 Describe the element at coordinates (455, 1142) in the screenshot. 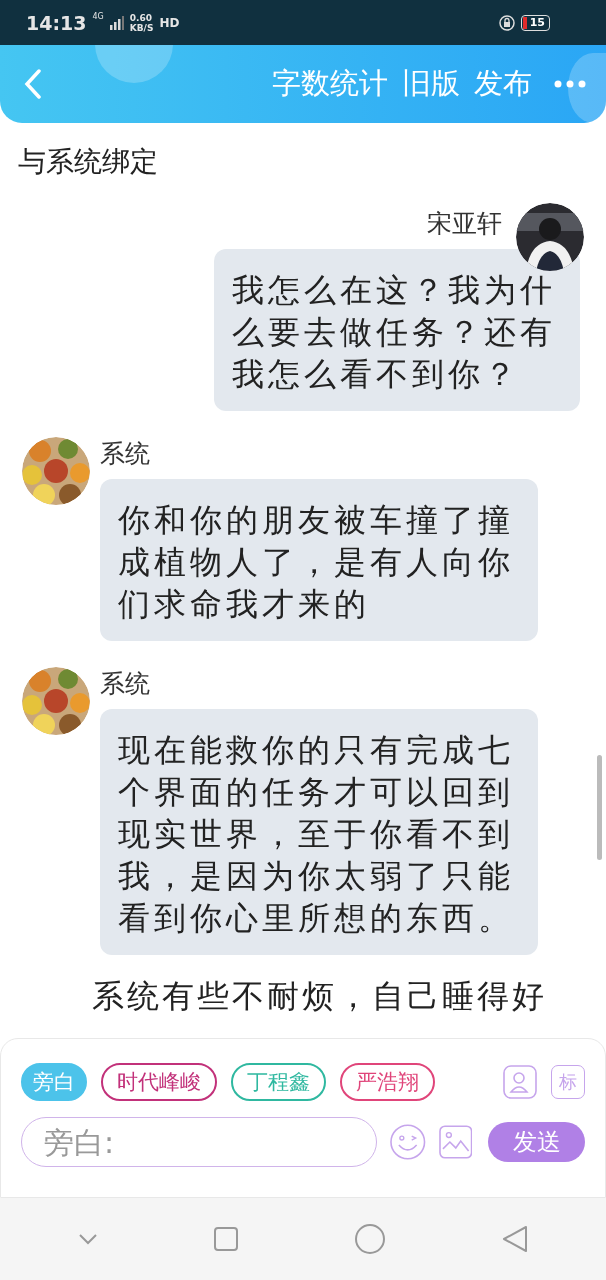

I see `image-icon` at that location.